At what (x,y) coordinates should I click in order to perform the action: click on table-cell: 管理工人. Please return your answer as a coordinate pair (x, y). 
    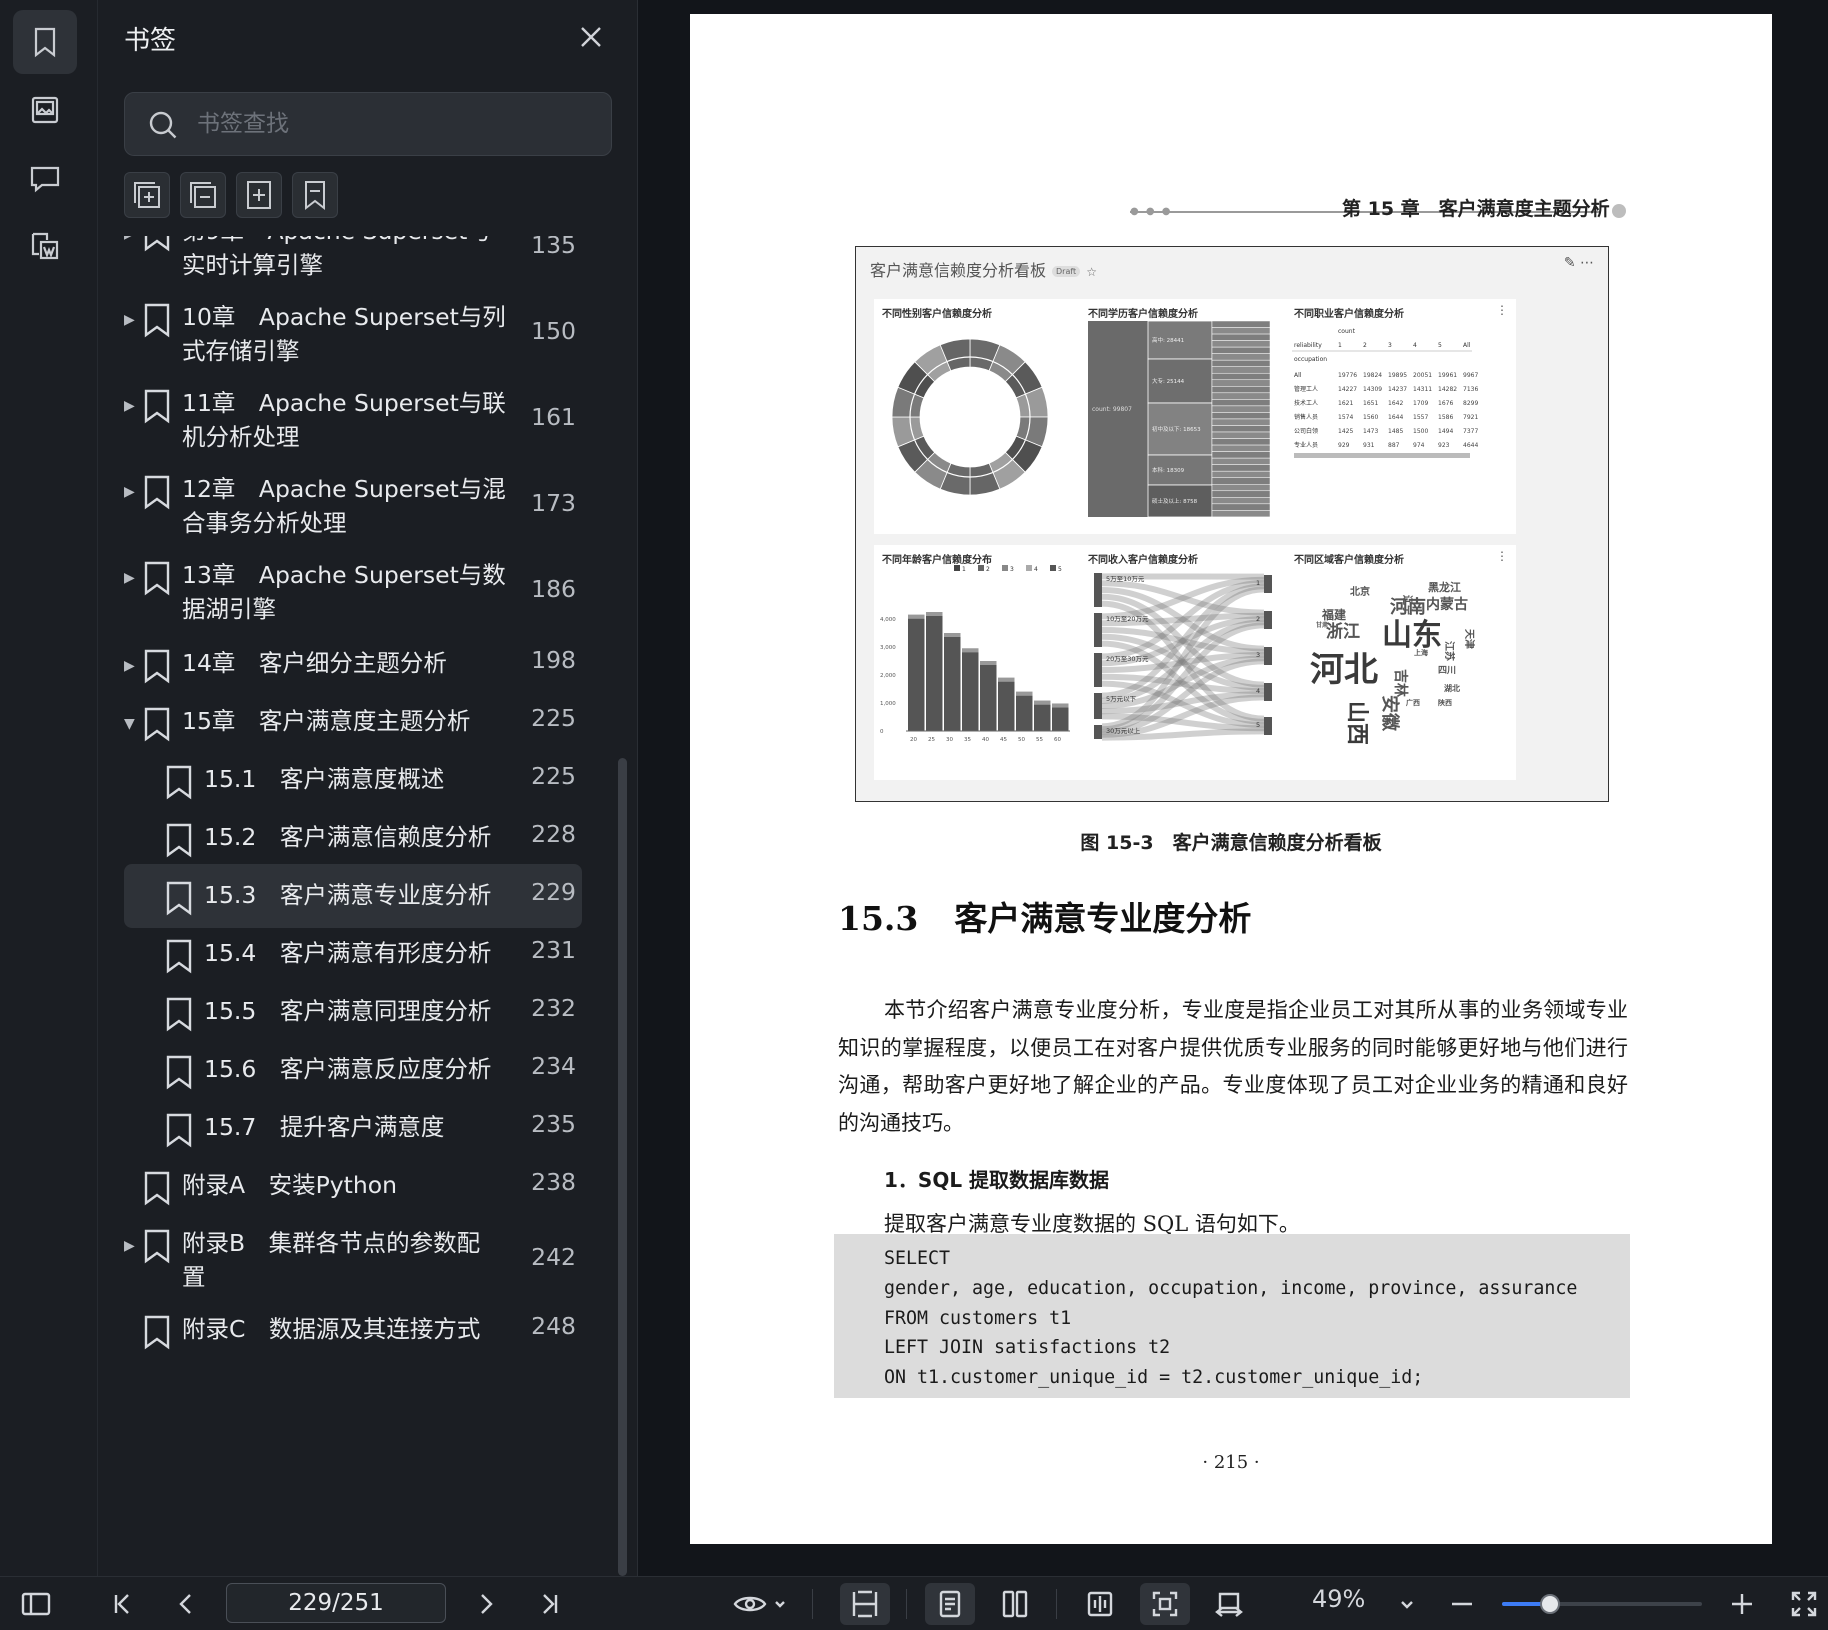
    Looking at the image, I should click on (1306, 389).